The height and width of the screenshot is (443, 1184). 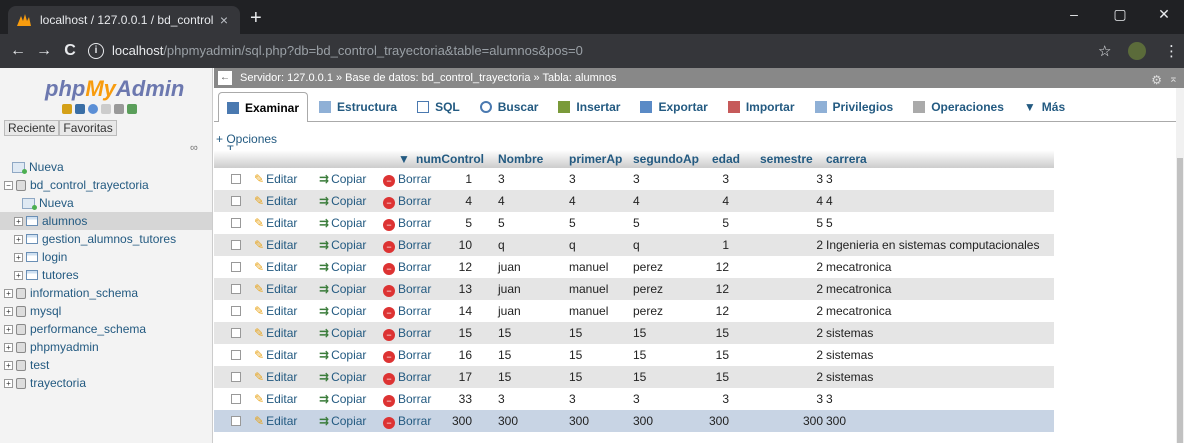 I want to click on table-row: ✎ Editar ⇉ Copiar − Borrar 4 4 4 4 4 4 4, so click(x=634, y=201).